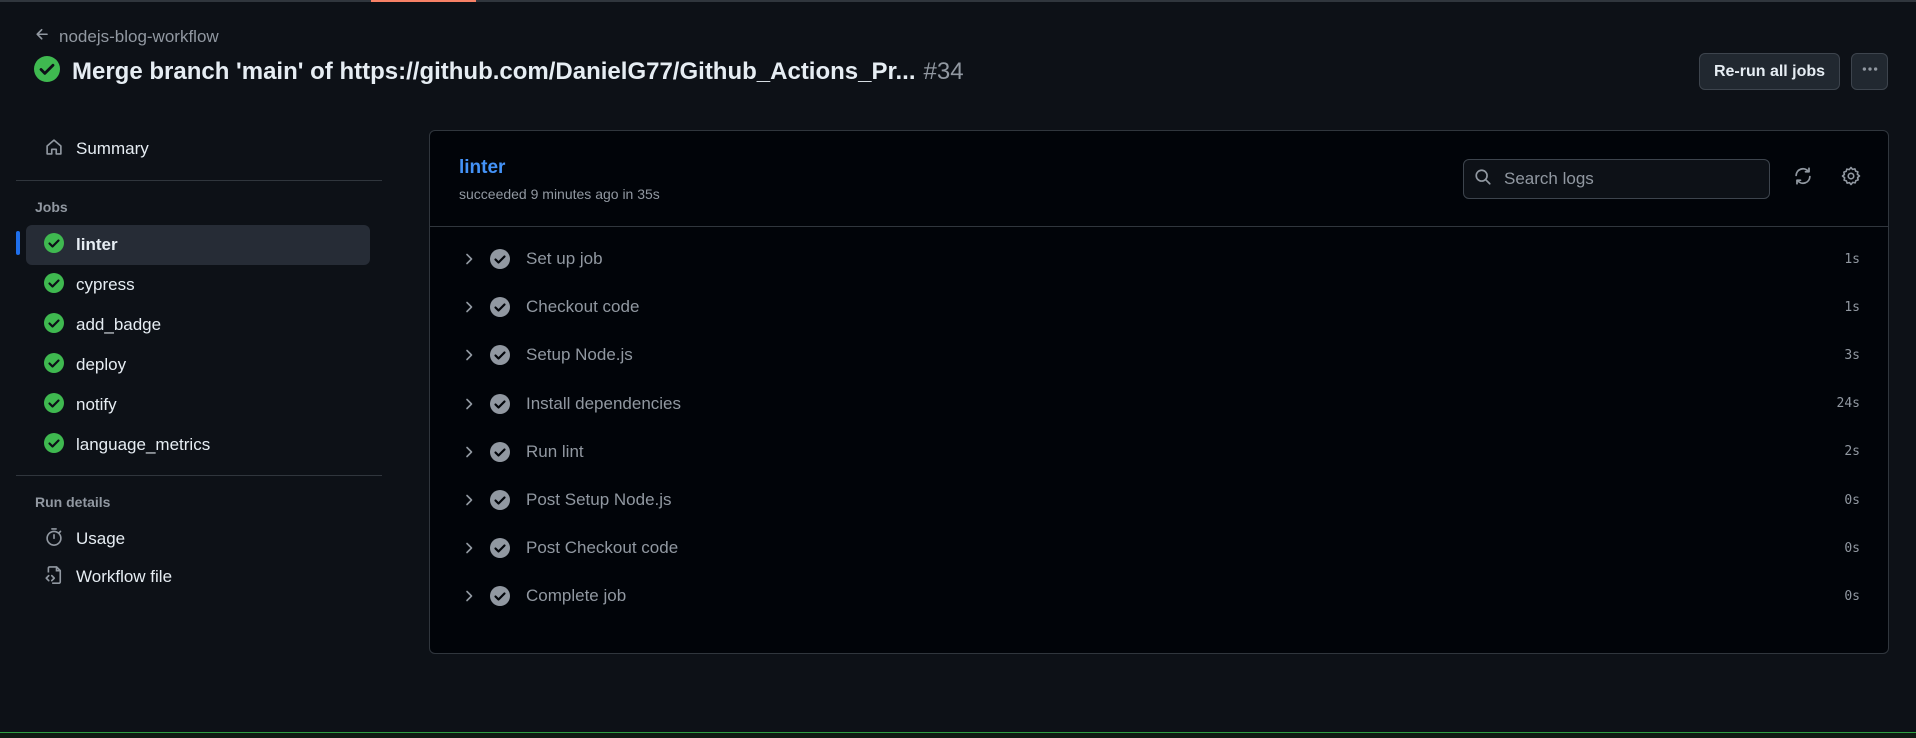 The width and height of the screenshot is (1916, 738). What do you see at coordinates (198, 405) in the screenshot?
I see `sidebar-job-notify: notify` at bounding box center [198, 405].